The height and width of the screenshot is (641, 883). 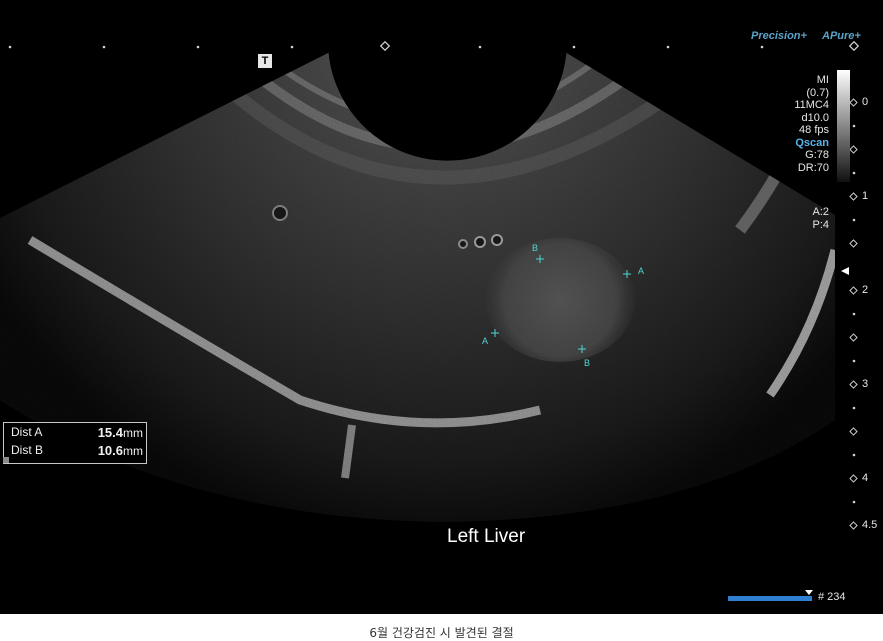 I want to click on p-value: P:4, so click(x=820, y=224).